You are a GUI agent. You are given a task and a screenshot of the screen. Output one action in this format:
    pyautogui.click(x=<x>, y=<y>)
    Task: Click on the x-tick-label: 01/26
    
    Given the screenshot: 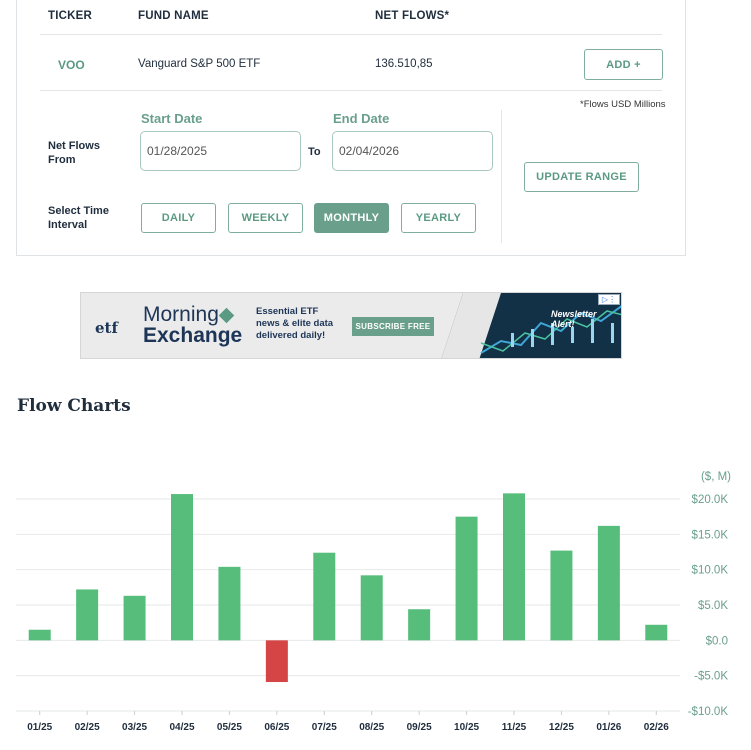 What is the action you would take?
    pyautogui.click(x=608, y=727)
    